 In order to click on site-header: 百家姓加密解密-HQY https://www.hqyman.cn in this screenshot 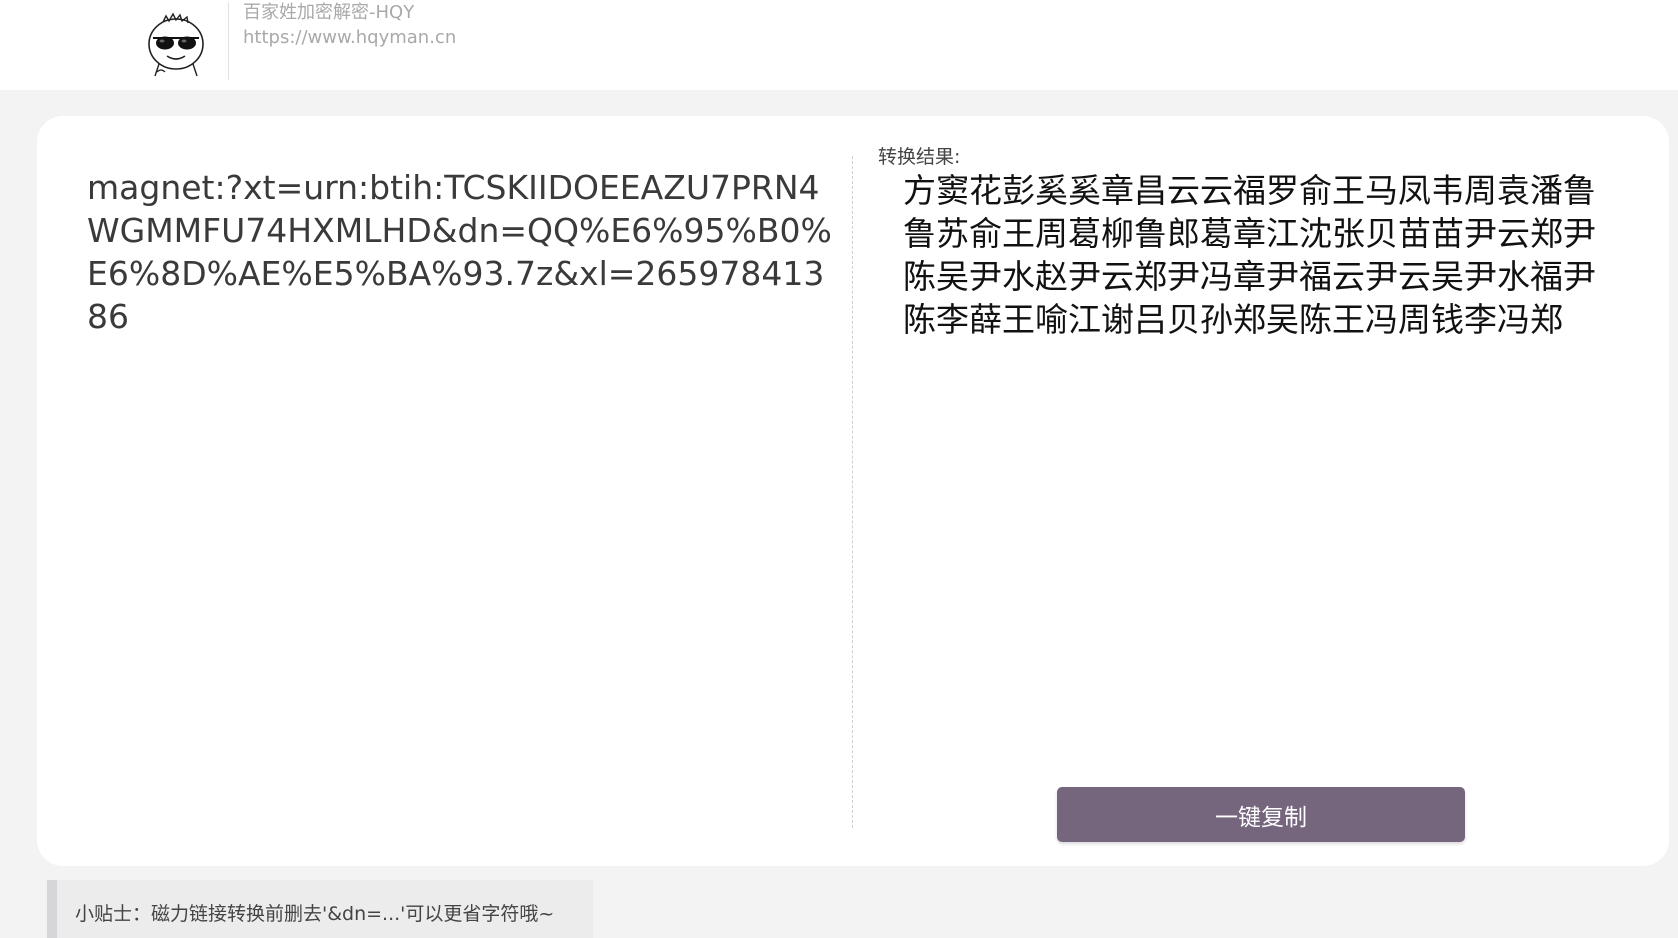, I will do `click(839, 45)`.